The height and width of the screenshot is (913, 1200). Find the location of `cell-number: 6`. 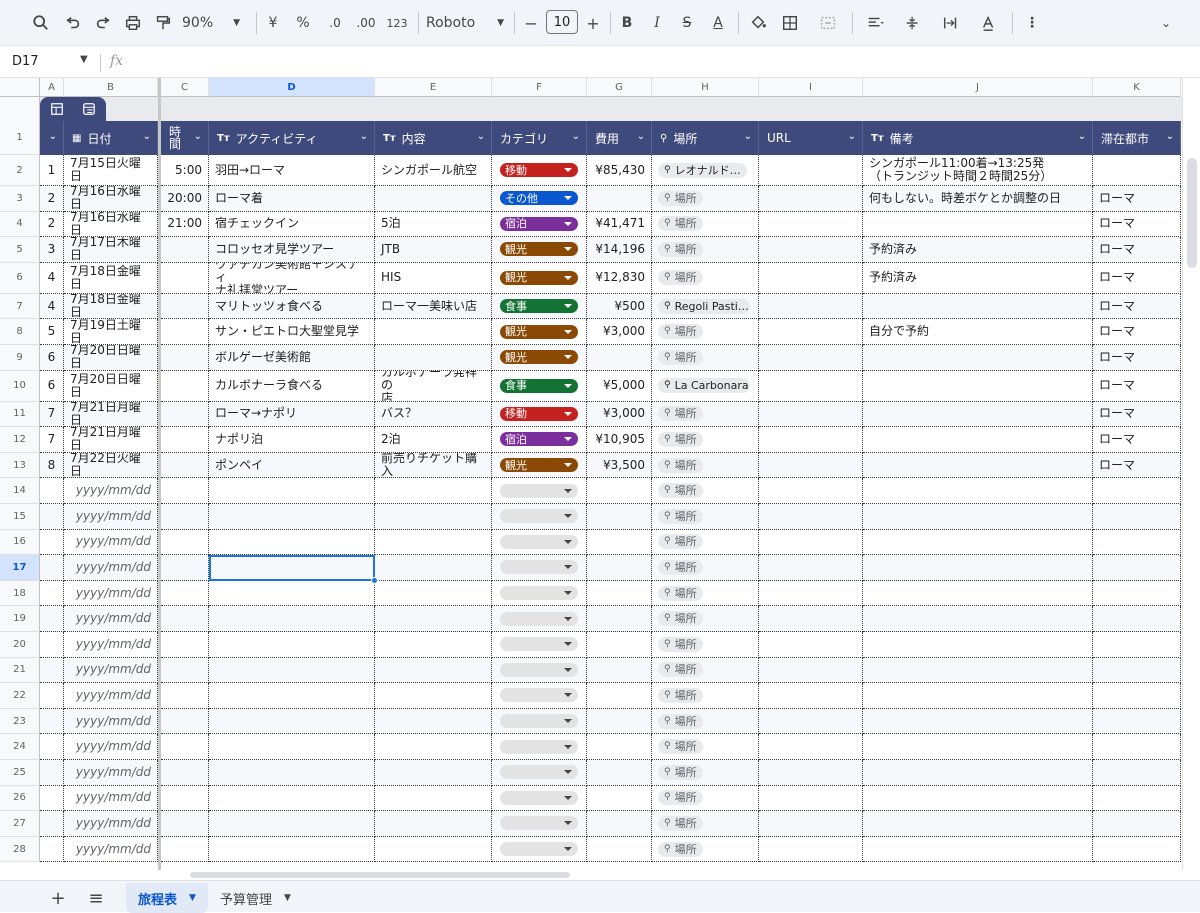

cell-number: 6 is located at coordinates (52, 358).